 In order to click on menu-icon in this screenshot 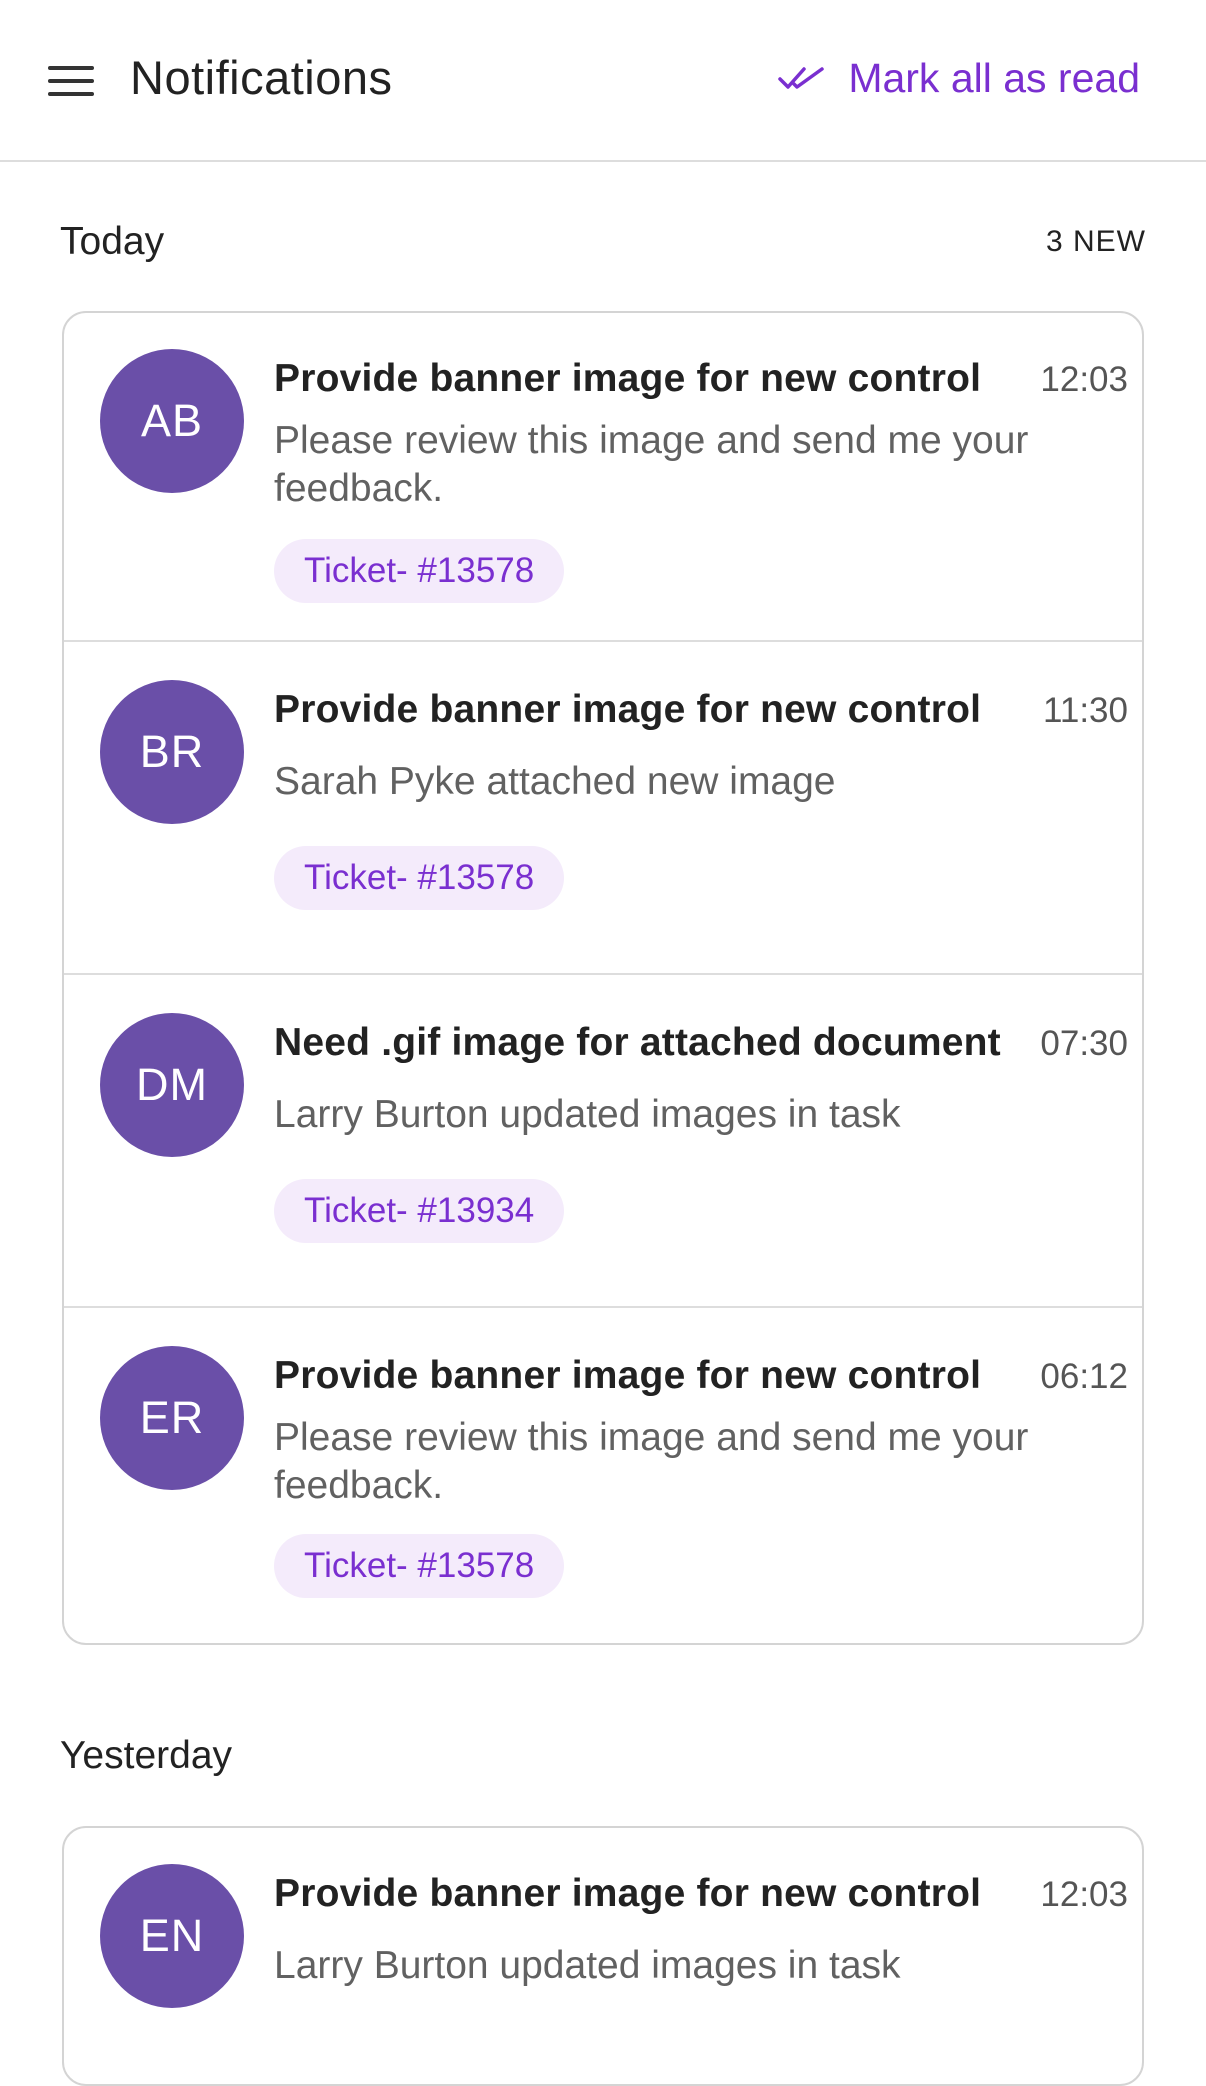, I will do `click(71, 81)`.